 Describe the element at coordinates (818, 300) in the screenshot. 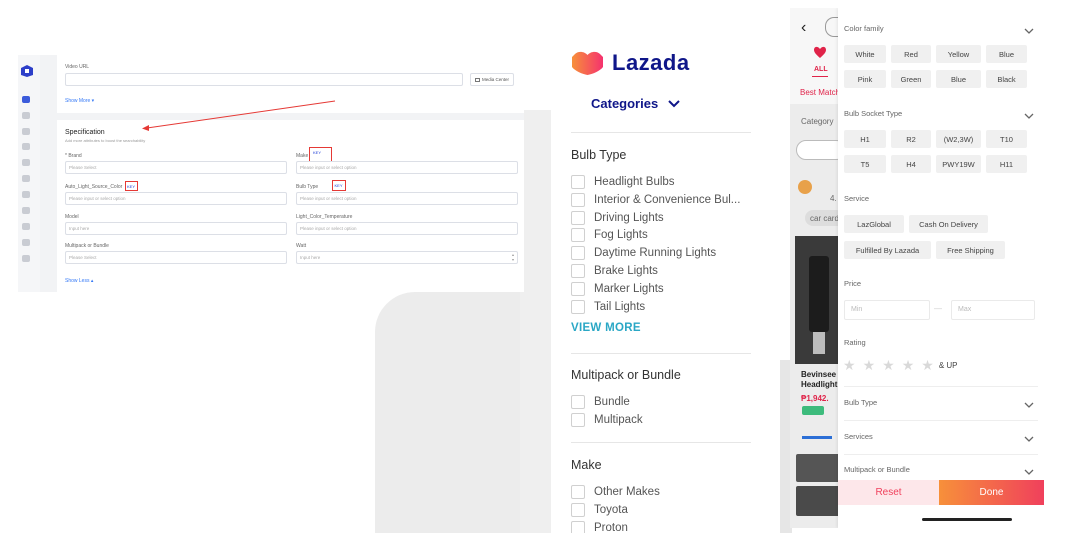

I see `product-image` at that location.